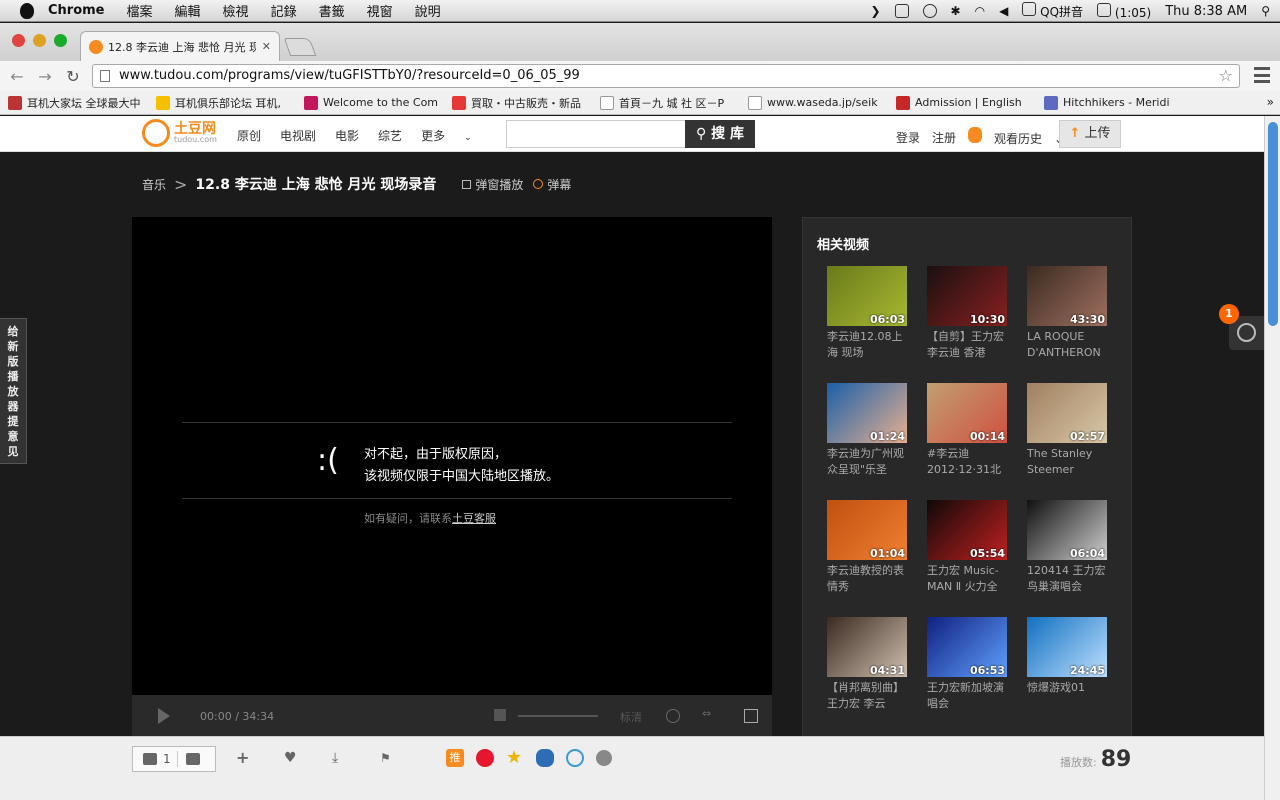 The height and width of the screenshot is (800, 1280). I want to click on star-share-icon: ★, so click(515, 758).